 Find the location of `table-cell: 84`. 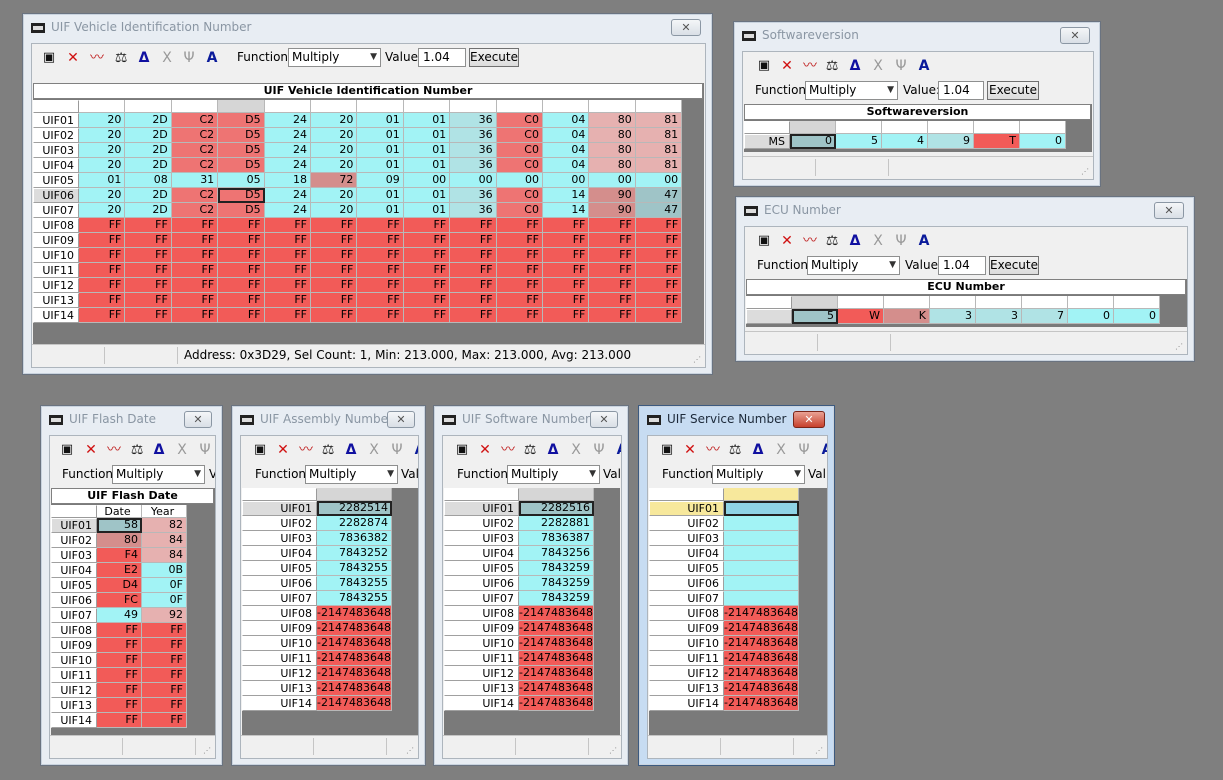

table-cell: 84 is located at coordinates (164, 555).